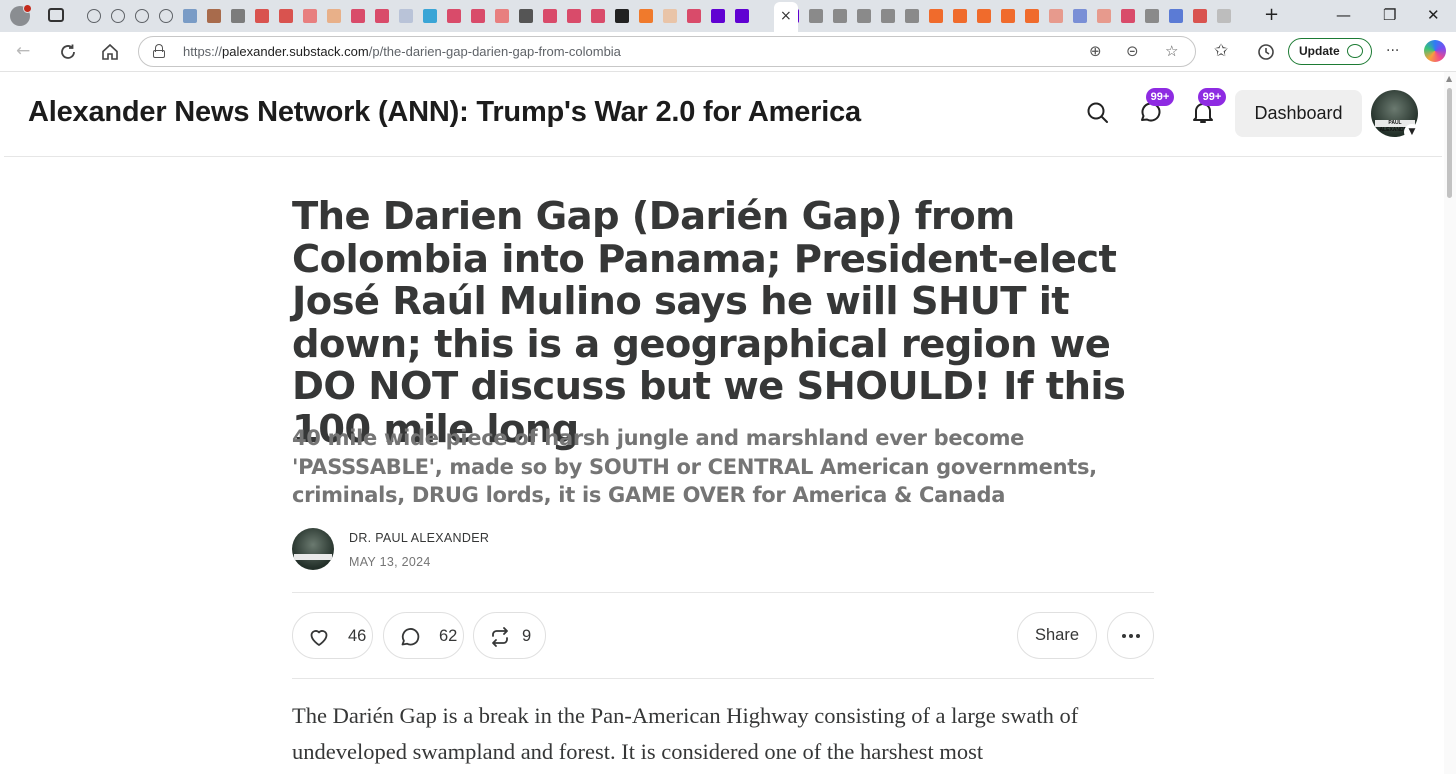  Describe the element at coordinates (723, 678) in the screenshot. I see `divider-bottom` at that location.